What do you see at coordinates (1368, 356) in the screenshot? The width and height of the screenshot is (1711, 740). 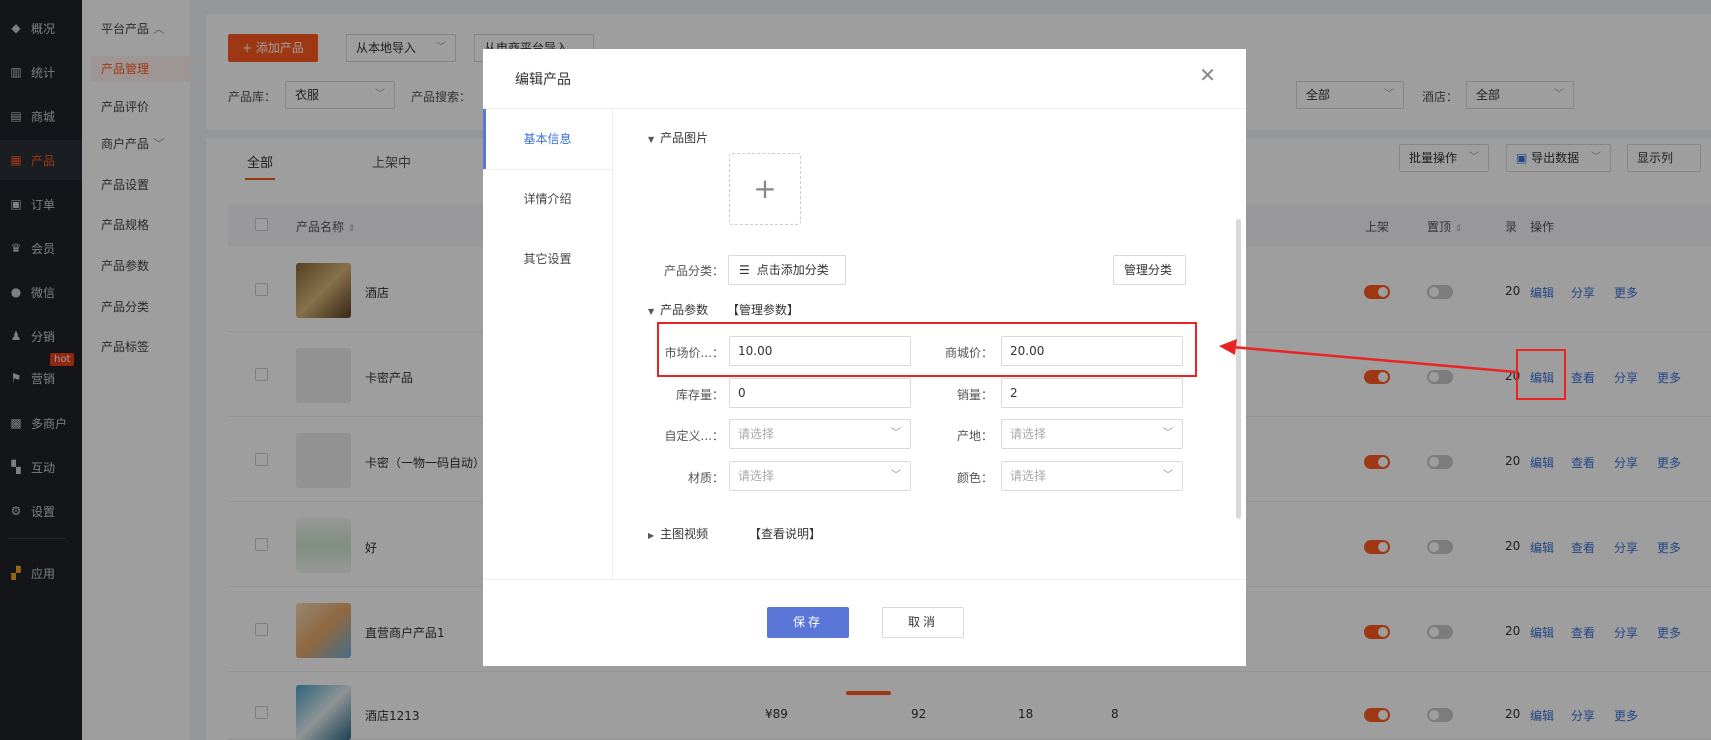 I see `annotation-arrow` at bounding box center [1368, 356].